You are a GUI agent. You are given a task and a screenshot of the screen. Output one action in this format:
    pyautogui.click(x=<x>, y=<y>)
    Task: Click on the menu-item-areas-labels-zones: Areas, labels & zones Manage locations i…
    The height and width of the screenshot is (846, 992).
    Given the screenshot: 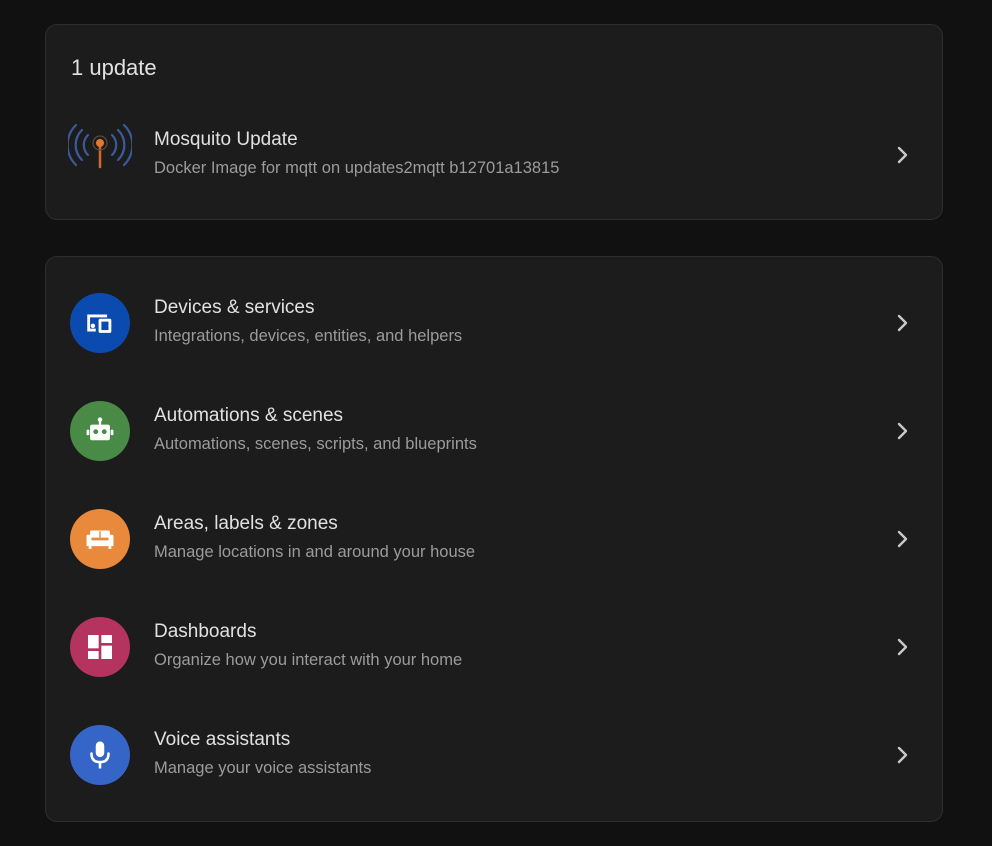 What is the action you would take?
    pyautogui.click(x=494, y=539)
    